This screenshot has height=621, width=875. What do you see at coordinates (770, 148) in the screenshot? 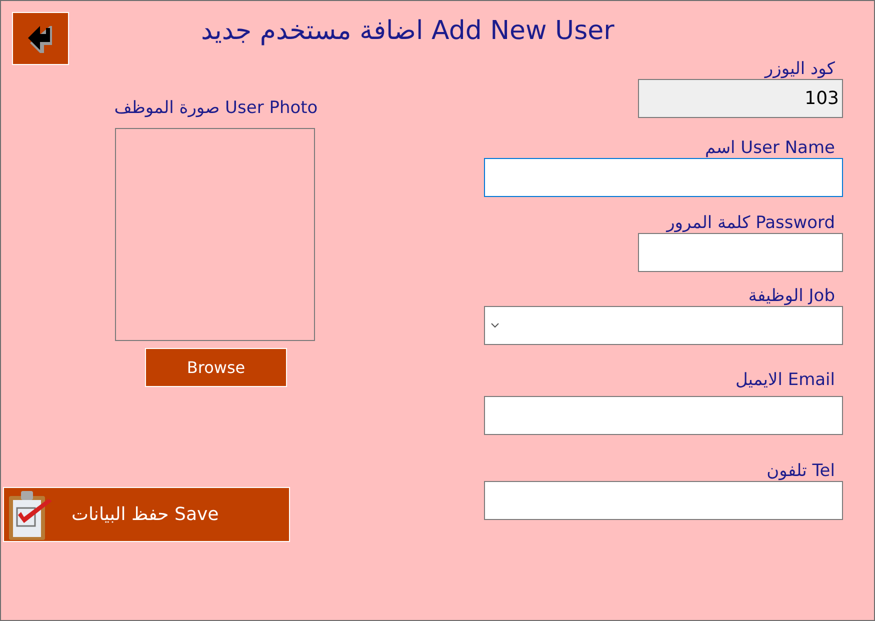
I see `field-label: اسم User Name` at bounding box center [770, 148].